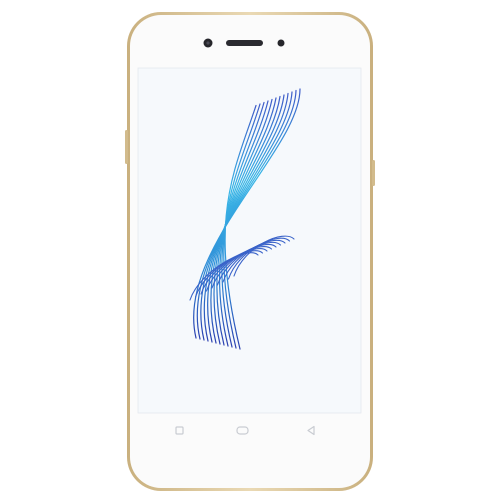 The width and height of the screenshot is (500, 500). I want to click on power-button, so click(373, 173).